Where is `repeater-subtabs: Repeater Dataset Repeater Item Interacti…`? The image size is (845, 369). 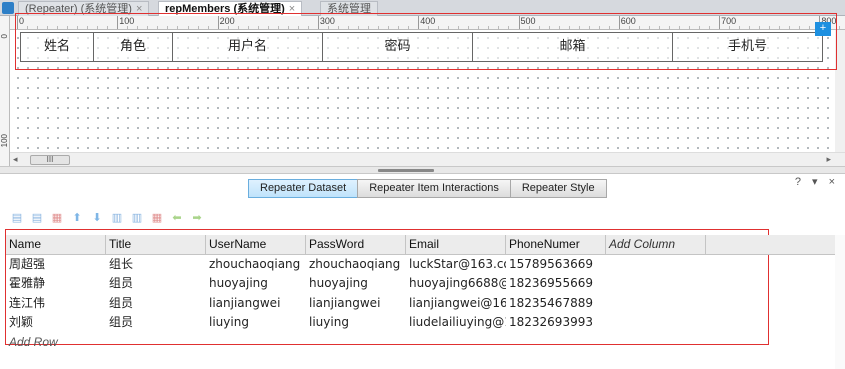 repeater-subtabs: Repeater Dataset Repeater Item Interacti… is located at coordinates (427, 188).